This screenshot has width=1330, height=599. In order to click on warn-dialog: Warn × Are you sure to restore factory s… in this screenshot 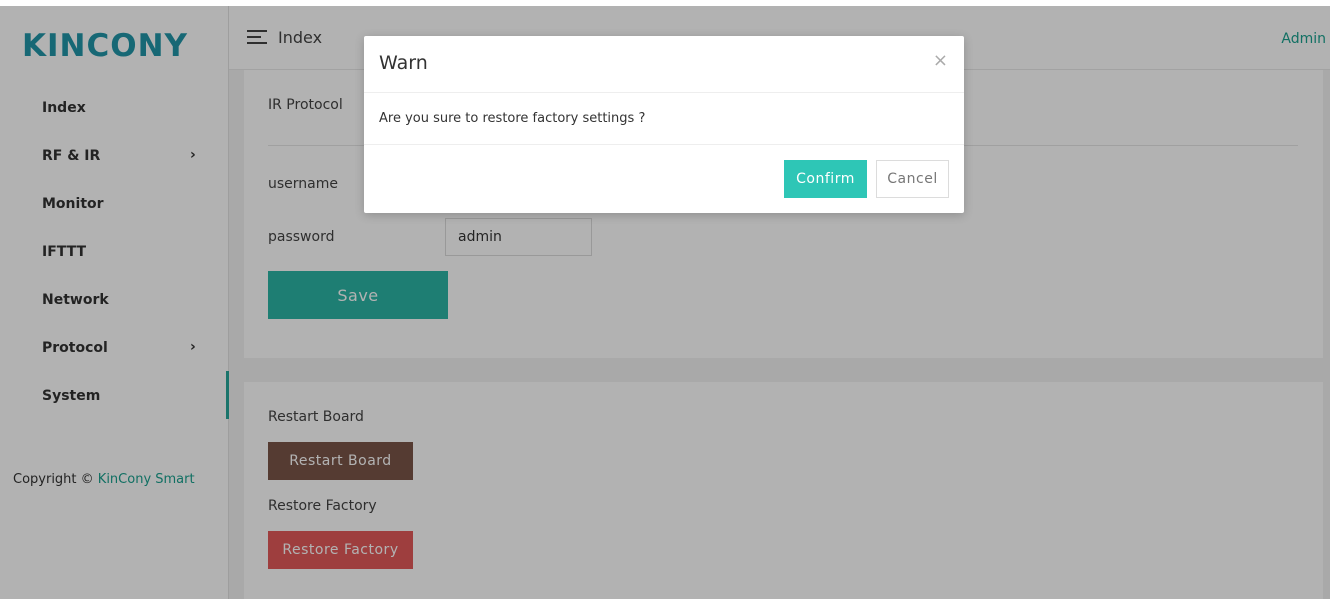, I will do `click(664, 124)`.